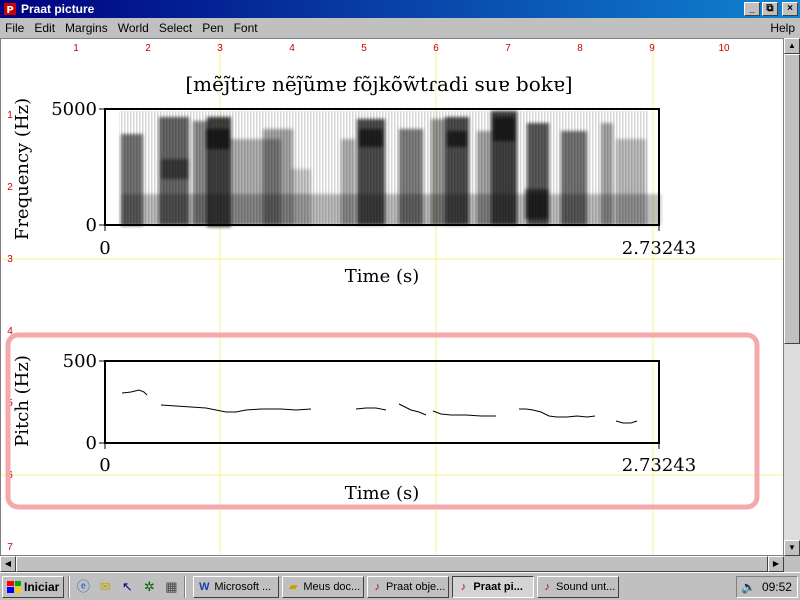  Describe the element at coordinates (104, 465) in the screenshot. I see `pitch-xtick-left: 0` at that location.